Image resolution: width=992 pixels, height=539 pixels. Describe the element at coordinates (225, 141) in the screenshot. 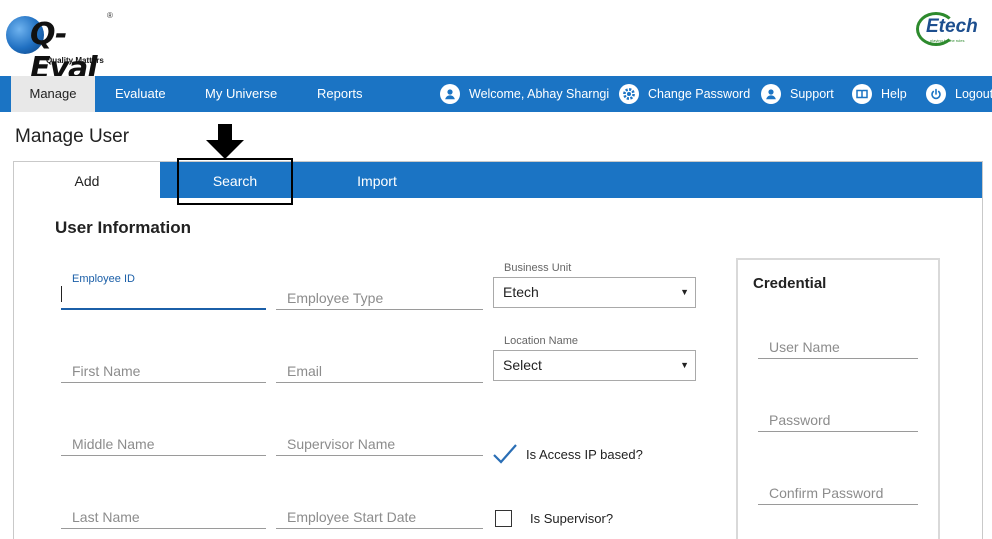

I see `arrow-down-icon` at that location.